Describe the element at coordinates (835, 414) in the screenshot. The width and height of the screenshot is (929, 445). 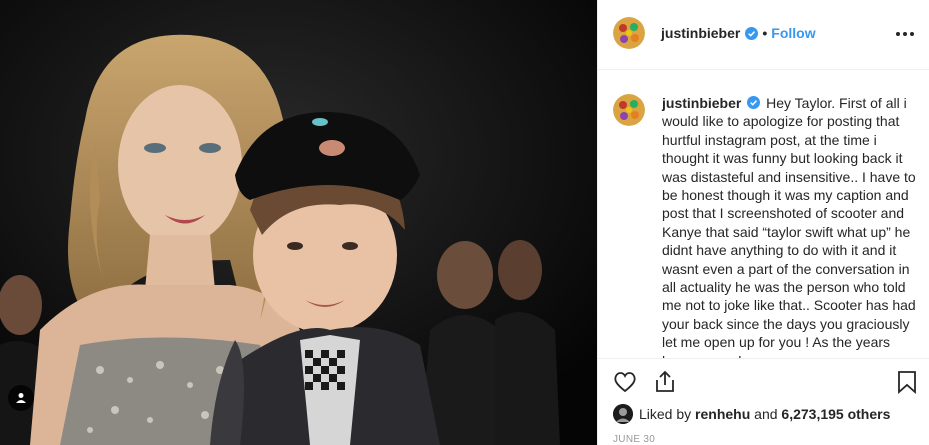
I see `likes-count-link: 6,273,195 others` at that location.